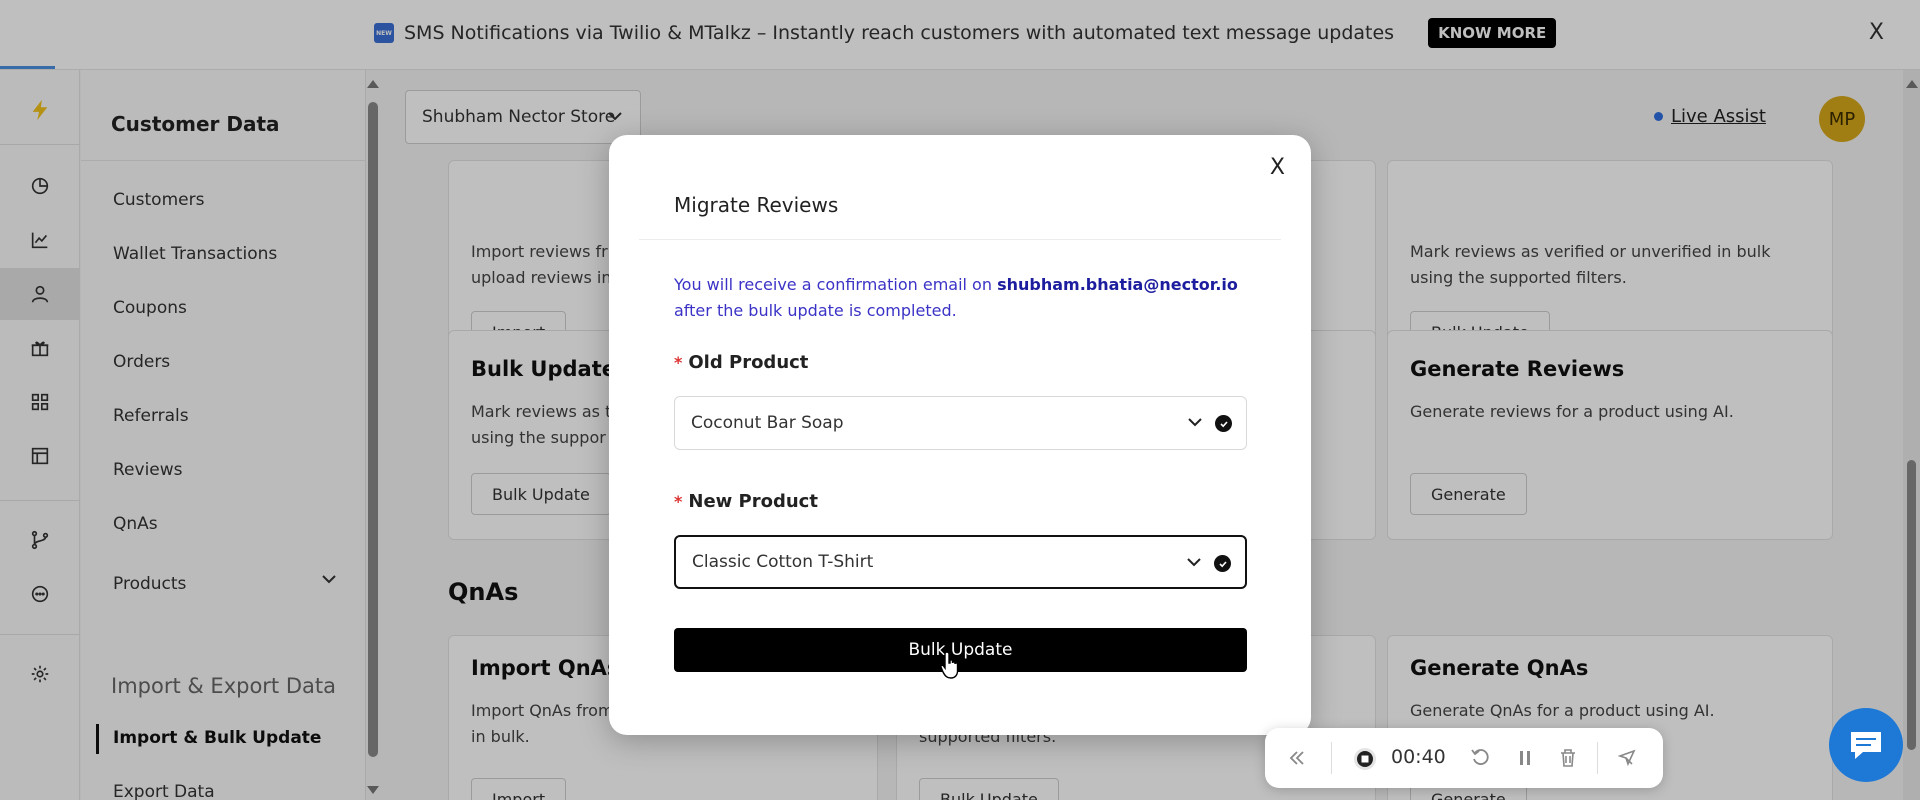  Describe the element at coordinates (836, 284) in the screenshot. I see `info-prefix: You will receive a confirmation email on` at that location.